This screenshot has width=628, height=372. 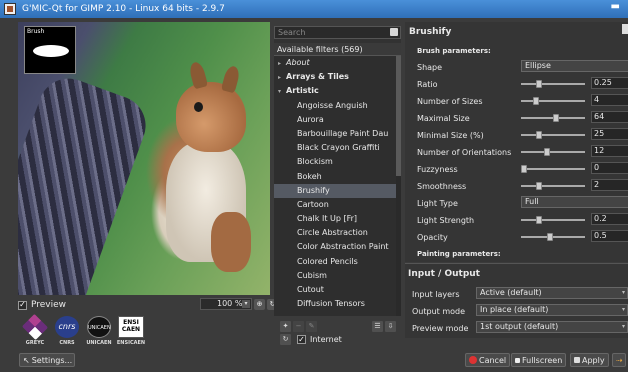 I want to click on filter-category: ▸ About, so click(x=337, y=63).